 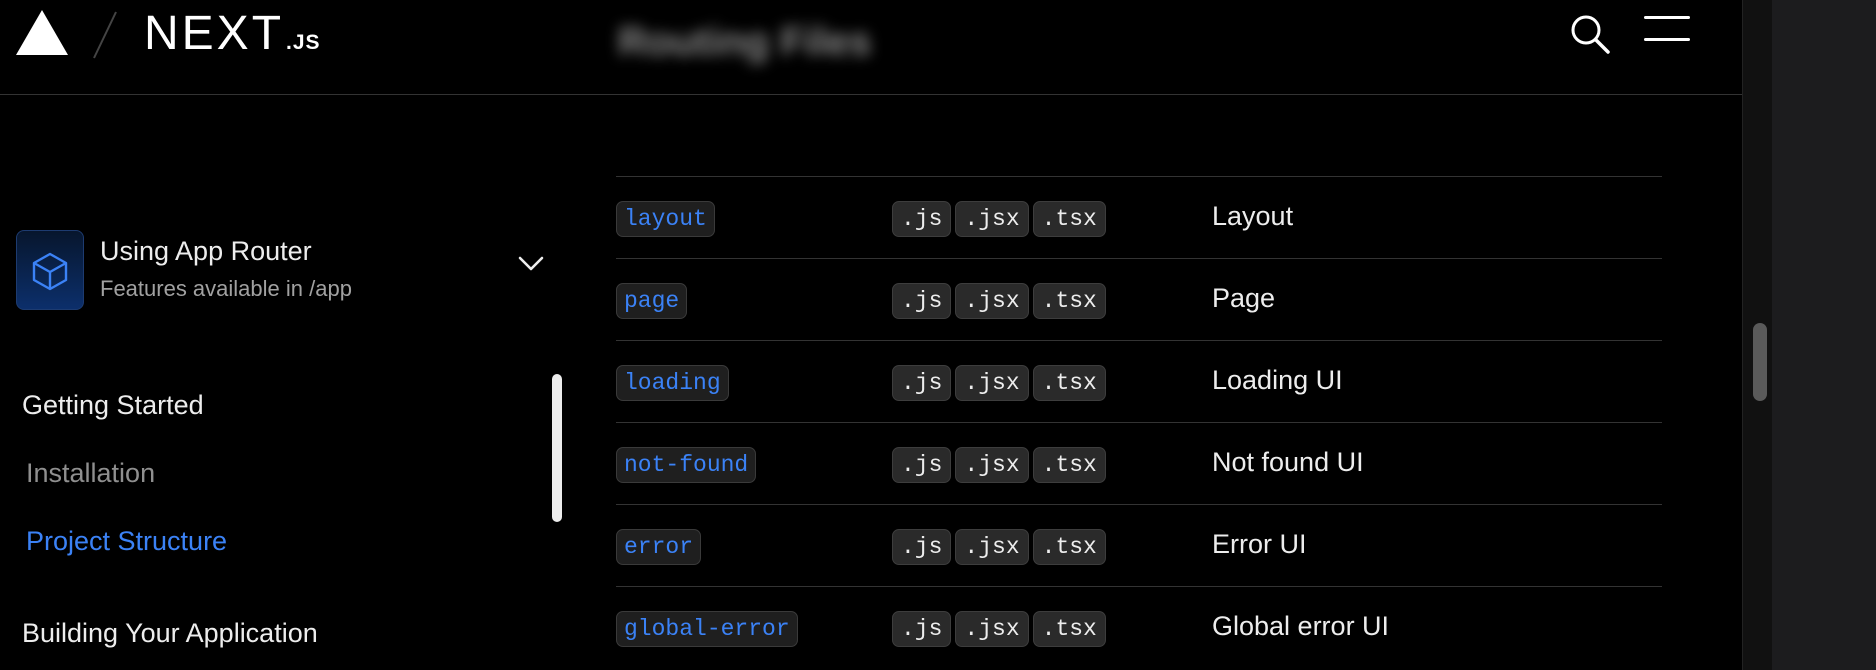 I want to click on chevron-down-icon, so click(x=531, y=263).